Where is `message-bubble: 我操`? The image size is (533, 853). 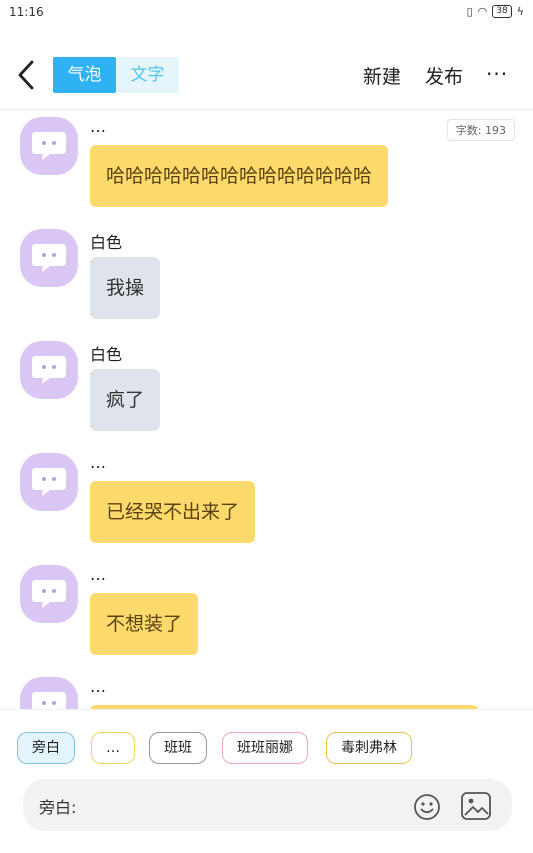 message-bubble: 我操 is located at coordinates (125, 288).